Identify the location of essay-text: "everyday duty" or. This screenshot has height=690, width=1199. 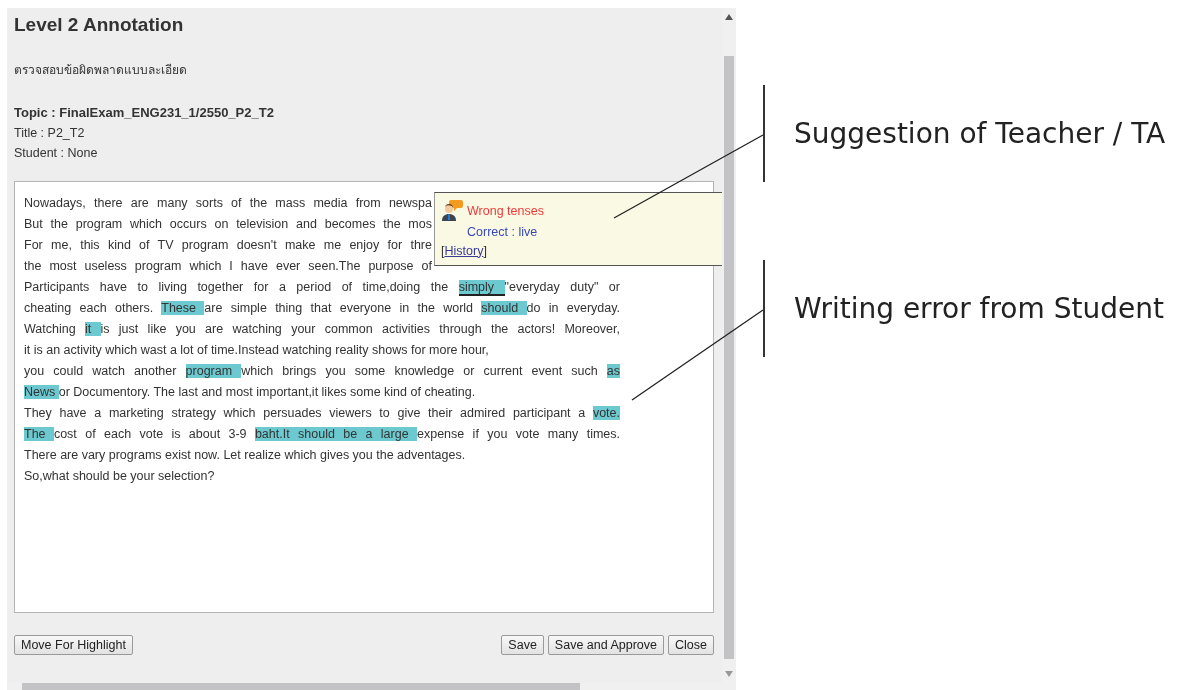
(562, 287).